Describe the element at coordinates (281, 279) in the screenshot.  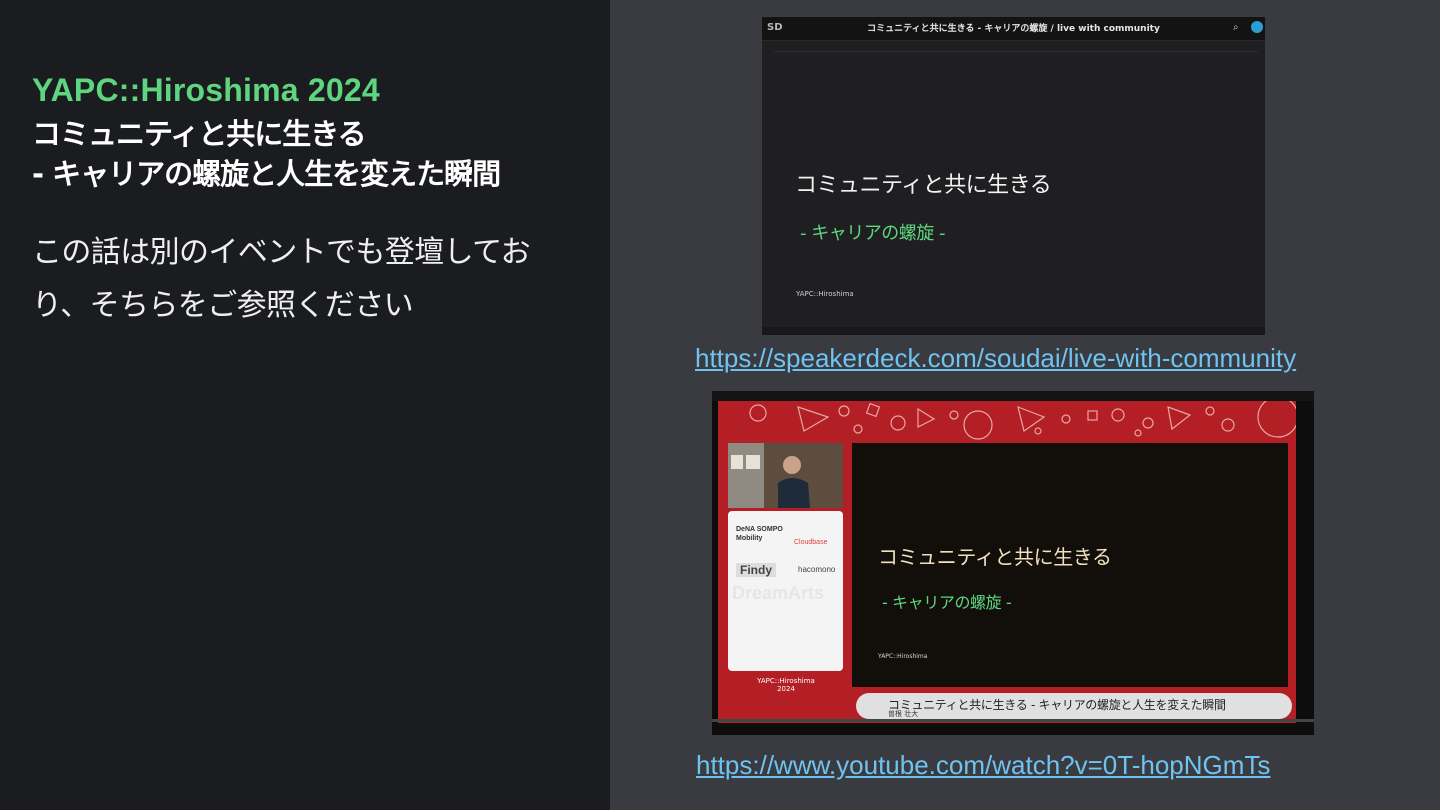
I see `body-text: この話は別のイベントでも登壇しており、そちらをご参照ください` at that location.